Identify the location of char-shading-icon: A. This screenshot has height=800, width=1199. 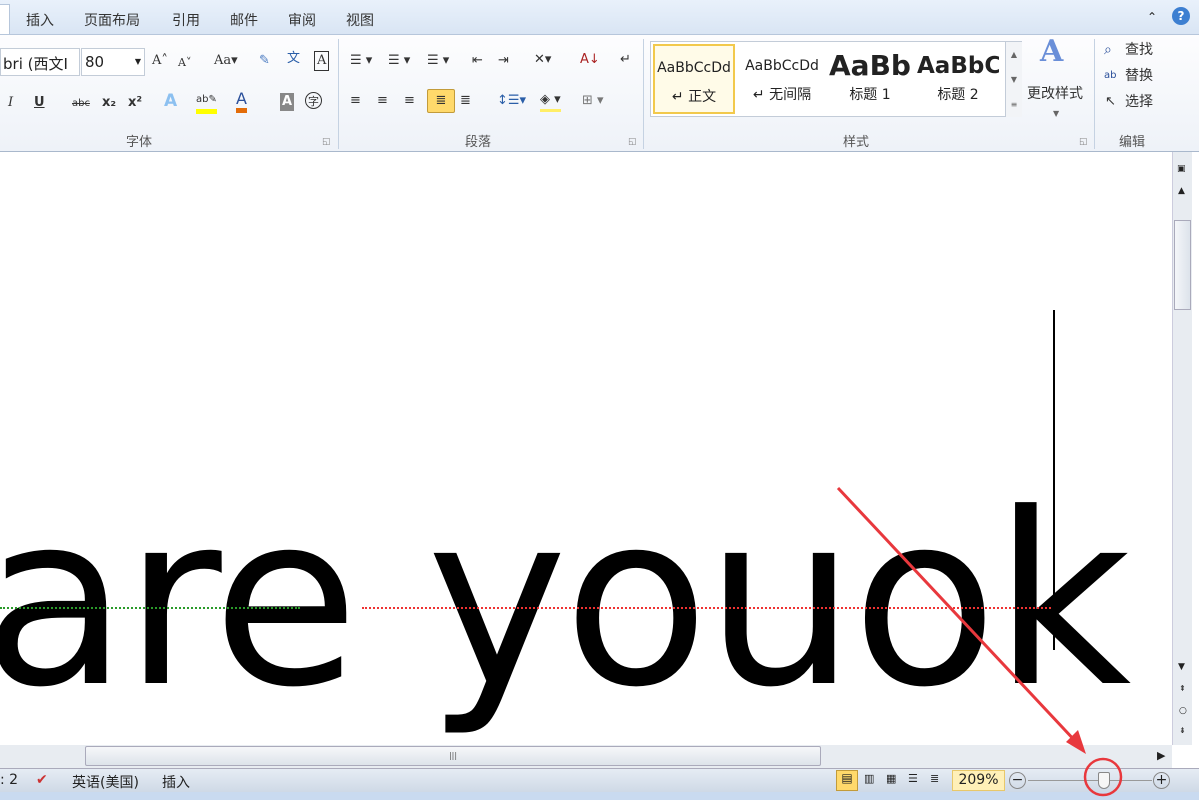
(287, 102).